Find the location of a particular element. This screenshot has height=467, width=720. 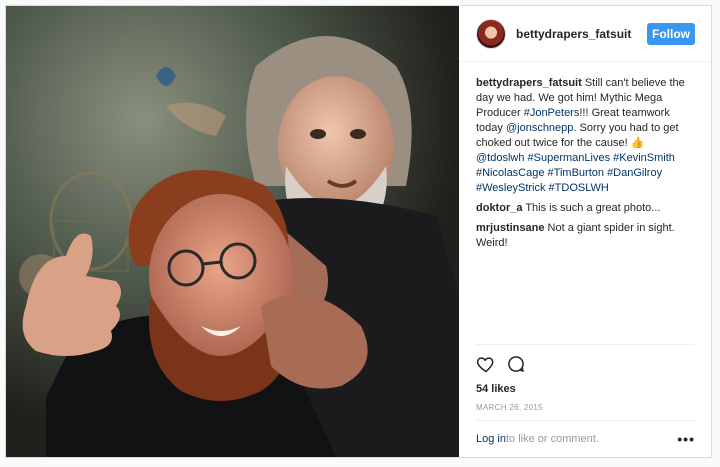

login-text: to like or comment. is located at coordinates (552, 439).